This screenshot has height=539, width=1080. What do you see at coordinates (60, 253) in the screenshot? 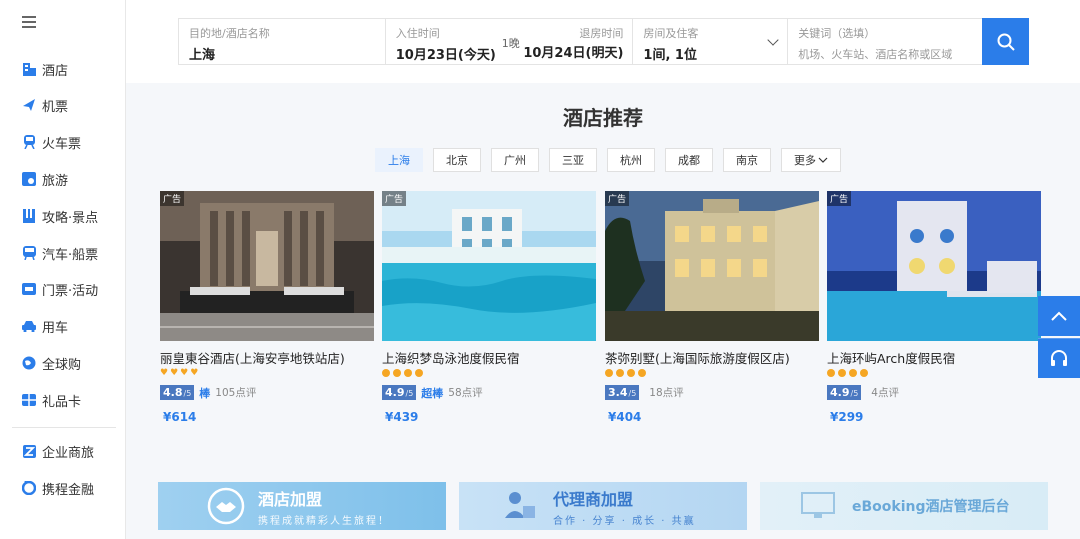
I see `sidebar-item-bus: 汽车·船票` at bounding box center [60, 253].